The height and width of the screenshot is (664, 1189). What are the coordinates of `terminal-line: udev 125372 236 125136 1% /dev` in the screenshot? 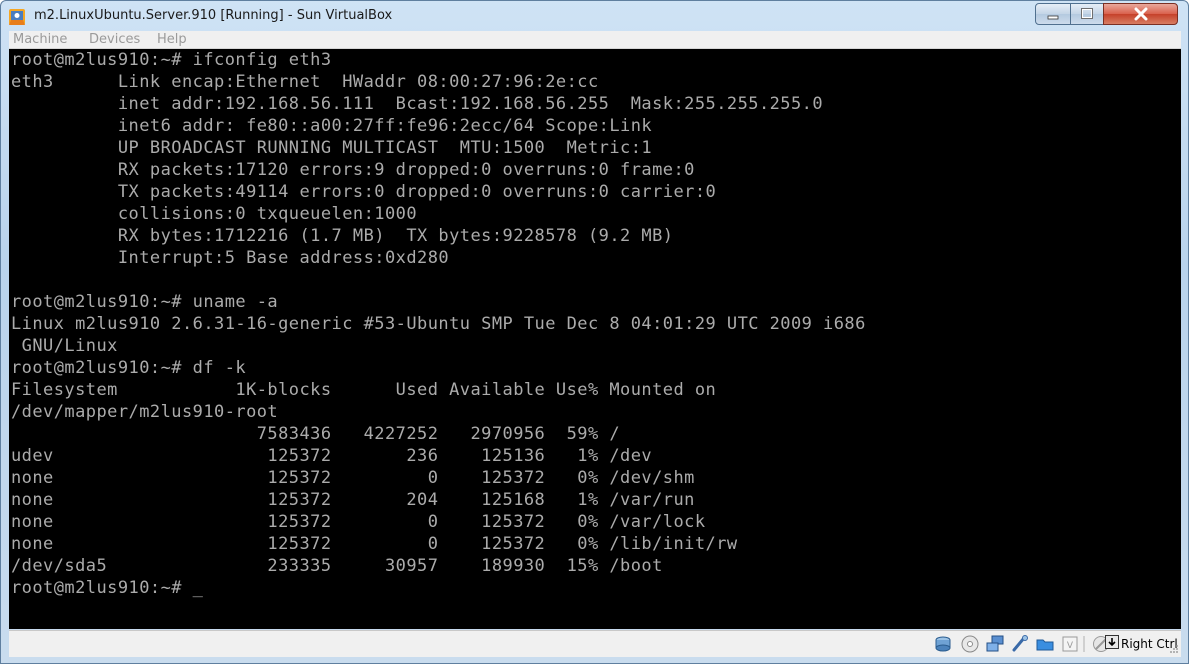 It's located at (332, 456).